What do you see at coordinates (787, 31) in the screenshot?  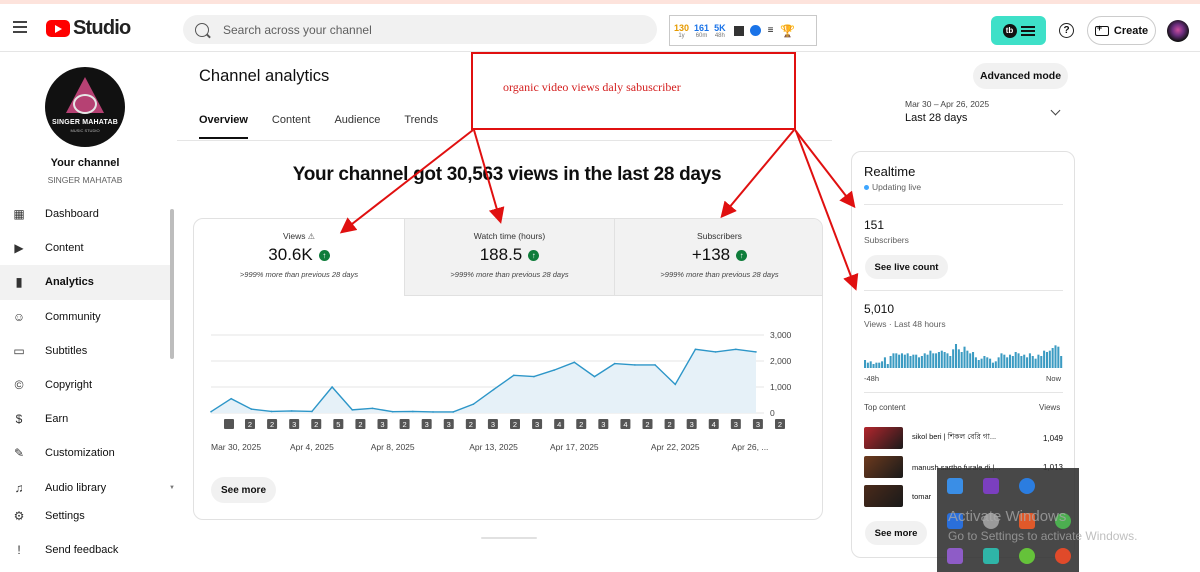 I see `trophy-icon: 🏆` at bounding box center [787, 31].